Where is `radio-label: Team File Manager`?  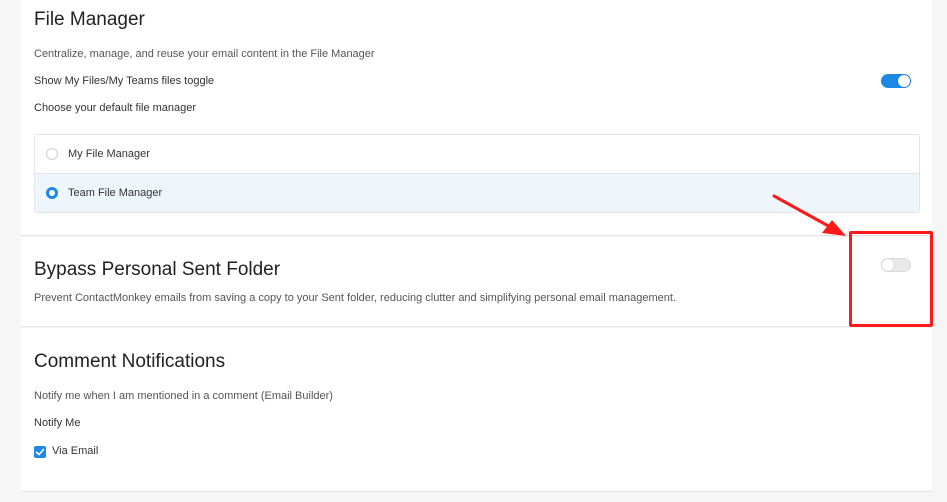
radio-label: Team File Manager is located at coordinates (115, 193).